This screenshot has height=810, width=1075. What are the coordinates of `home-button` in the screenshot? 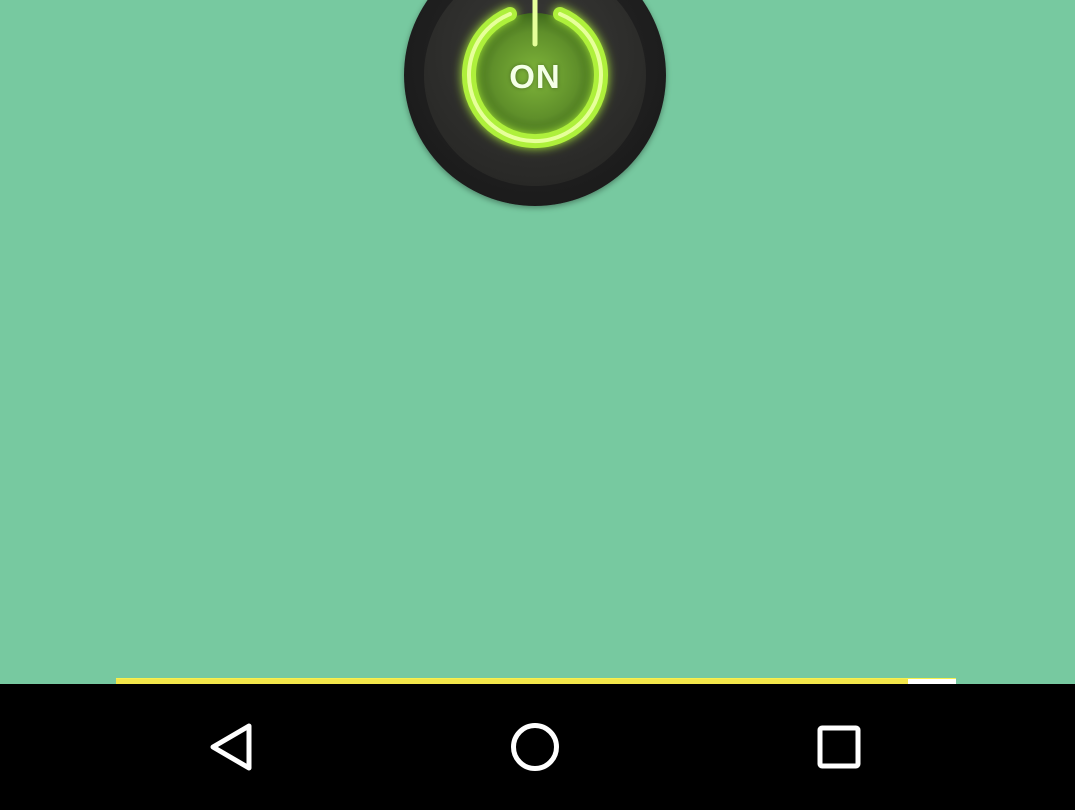 It's located at (535, 747).